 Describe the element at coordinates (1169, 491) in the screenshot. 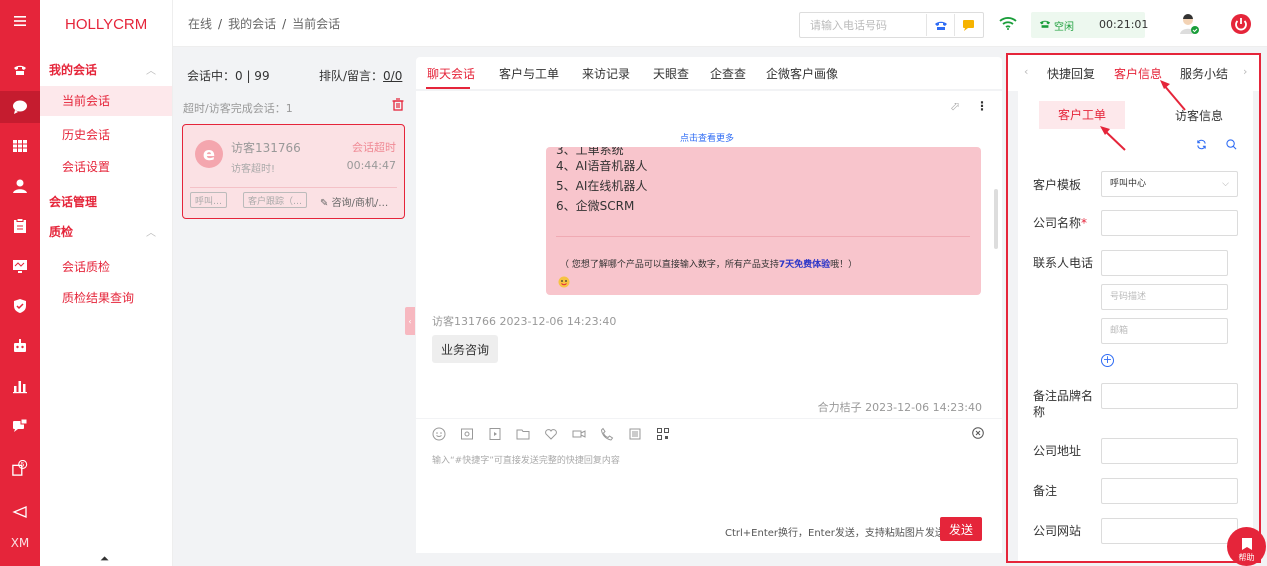

I see `remark-input` at that location.